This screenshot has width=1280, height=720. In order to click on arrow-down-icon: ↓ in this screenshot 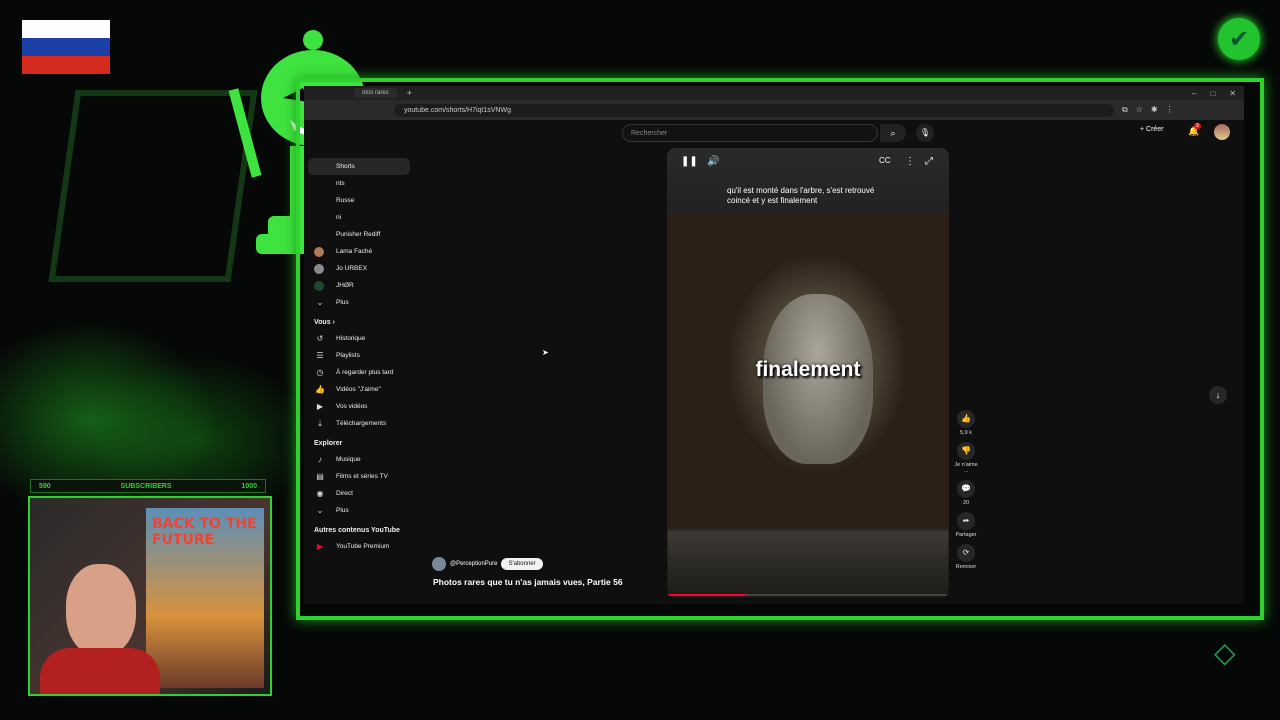, I will do `click(1218, 395)`.